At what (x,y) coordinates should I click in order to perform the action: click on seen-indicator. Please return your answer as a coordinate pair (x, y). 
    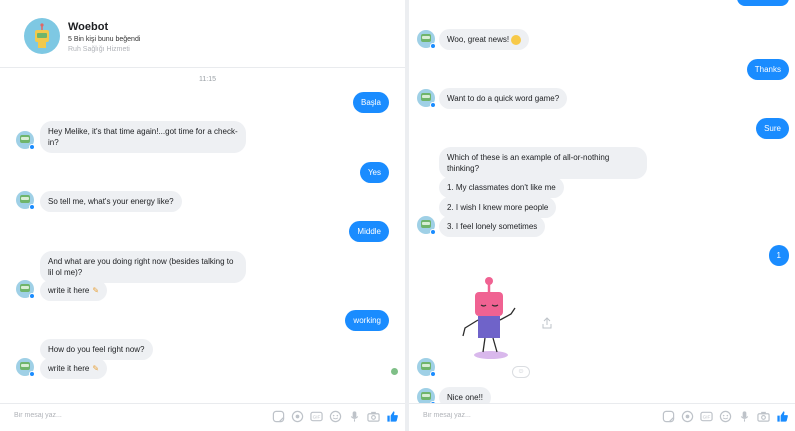
    Looking at the image, I should click on (394, 371).